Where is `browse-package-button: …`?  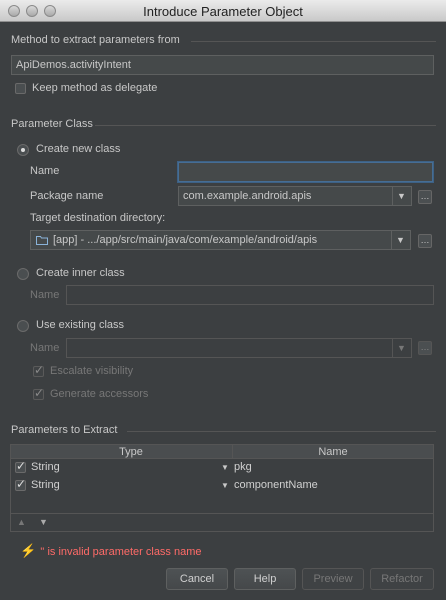 browse-package-button: … is located at coordinates (425, 197).